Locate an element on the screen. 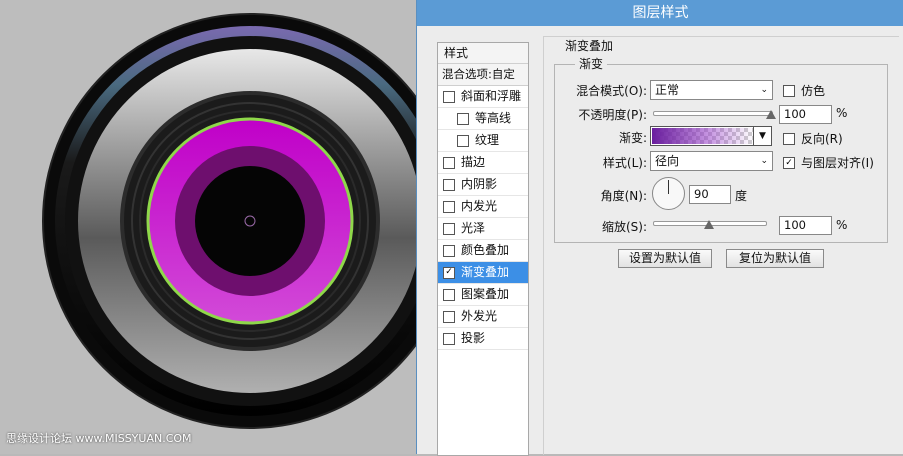  style-item-7: 颜色叠加 is located at coordinates (483, 251).